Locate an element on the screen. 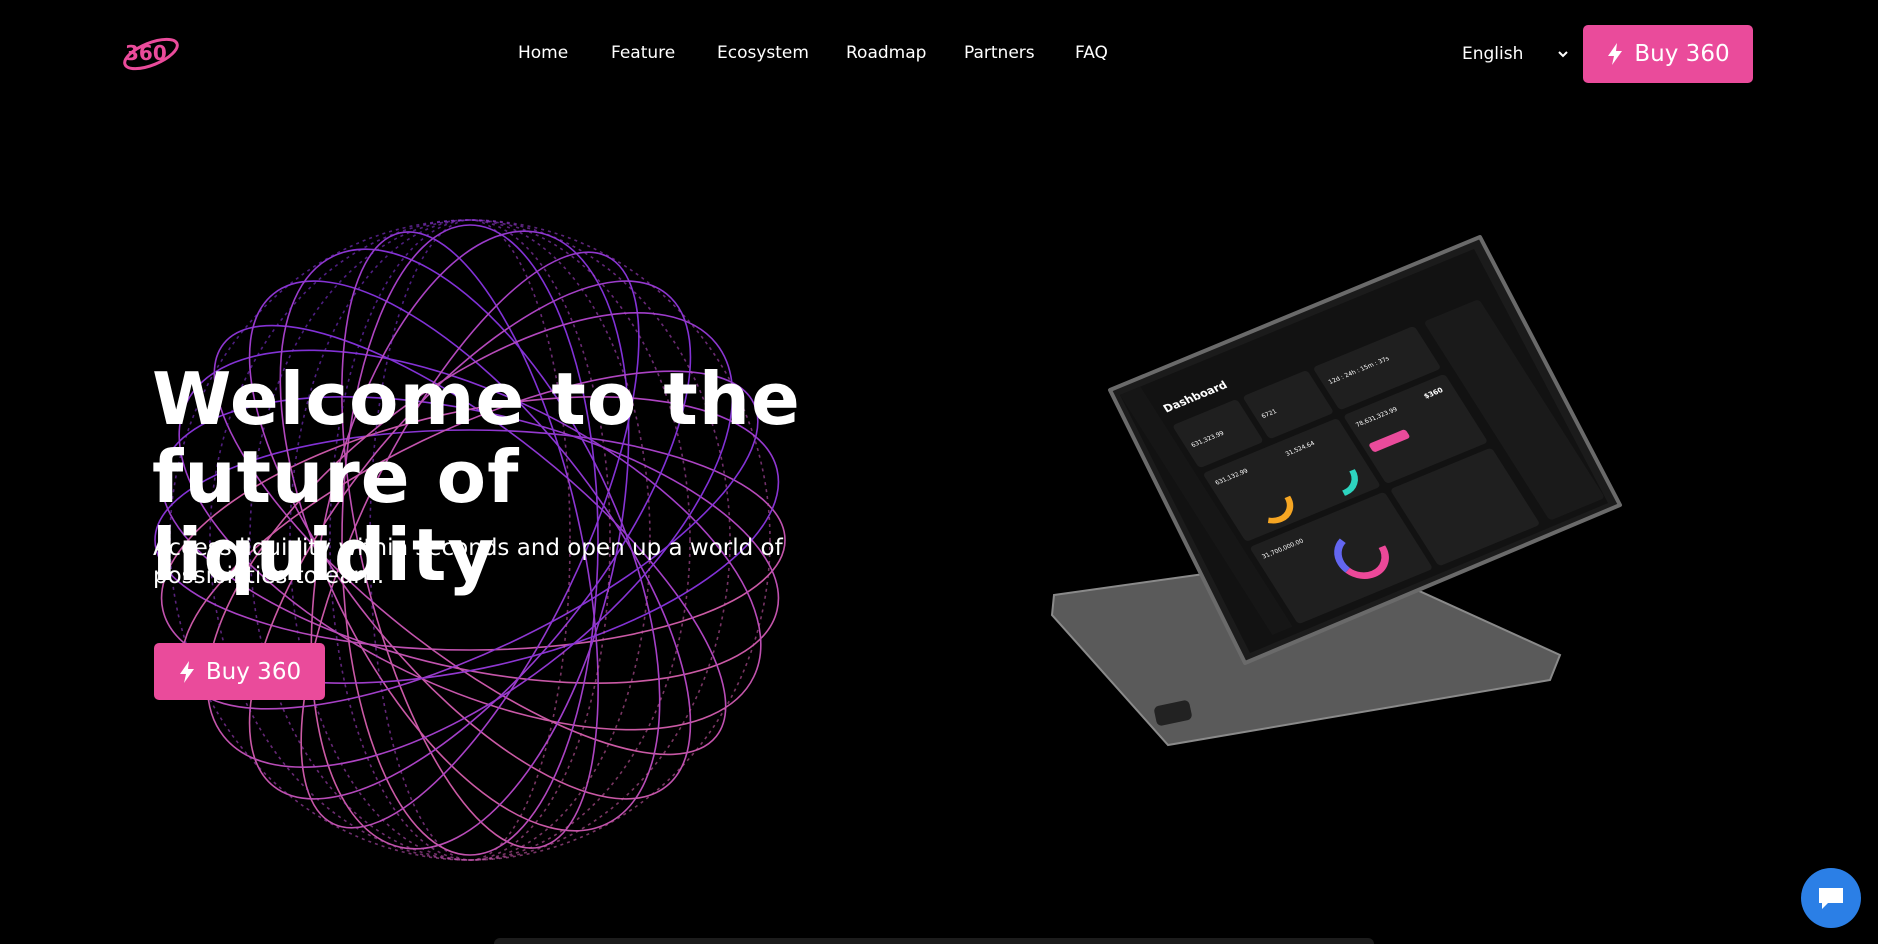 The height and width of the screenshot is (944, 1878). nav-ecosystem: Ecosystem is located at coordinates (763, 53).